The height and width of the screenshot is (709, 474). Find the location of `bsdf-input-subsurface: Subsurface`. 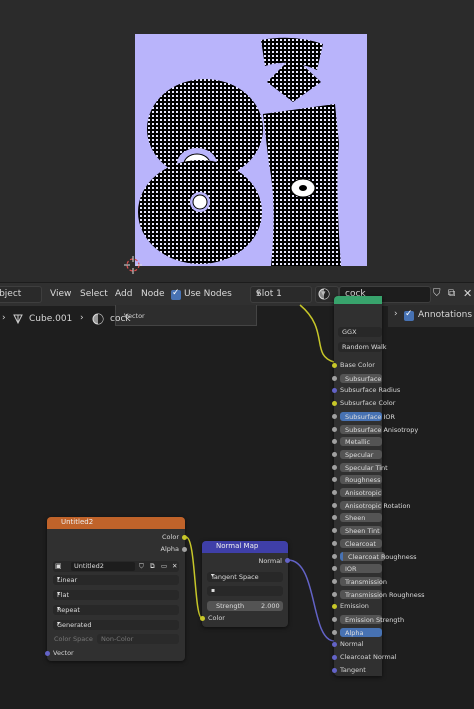

bsdf-input-subsurface: Subsurface is located at coordinates (361, 378).